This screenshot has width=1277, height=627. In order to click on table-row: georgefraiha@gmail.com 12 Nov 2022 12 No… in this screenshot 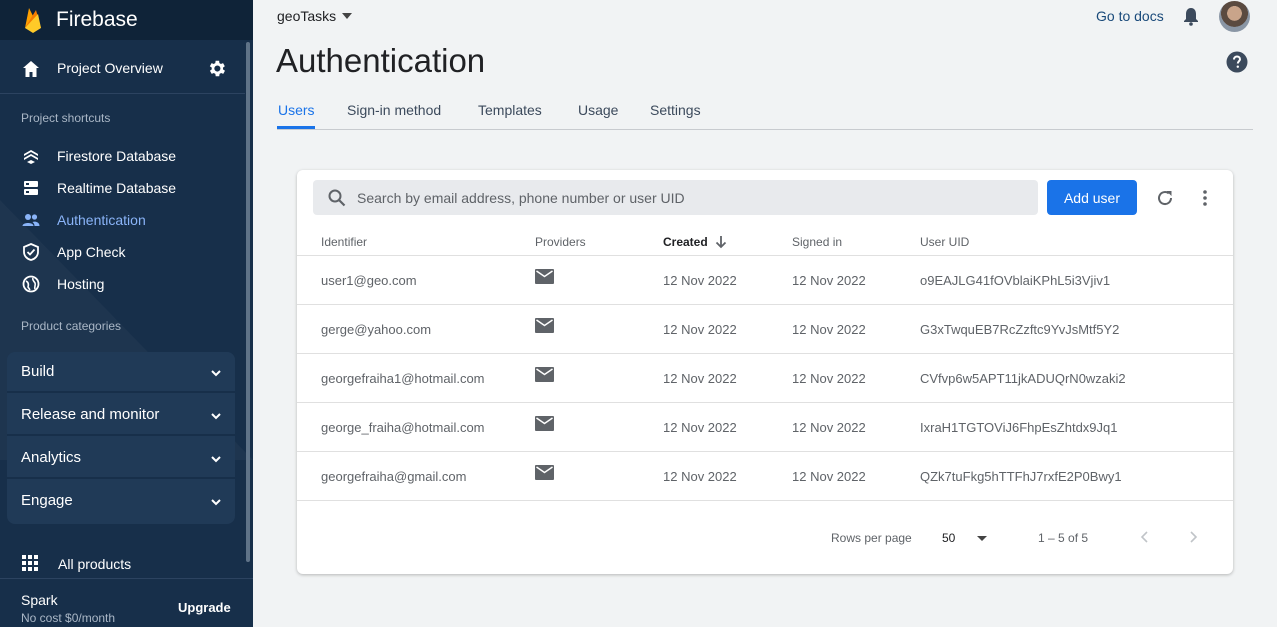, I will do `click(765, 476)`.